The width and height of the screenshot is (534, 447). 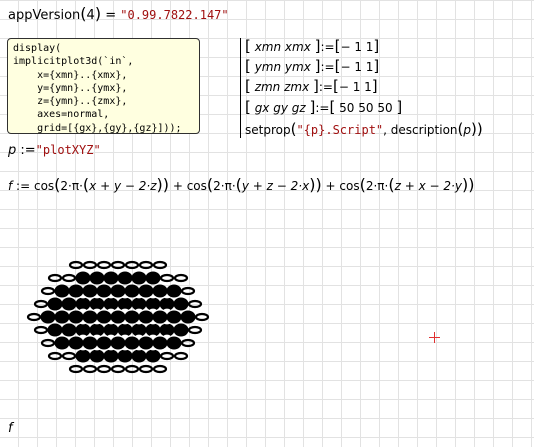 What do you see at coordinates (428, 186) in the screenshot?
I see `term-3-inner: z + x − 2·y` at bounding box center [428, 186].